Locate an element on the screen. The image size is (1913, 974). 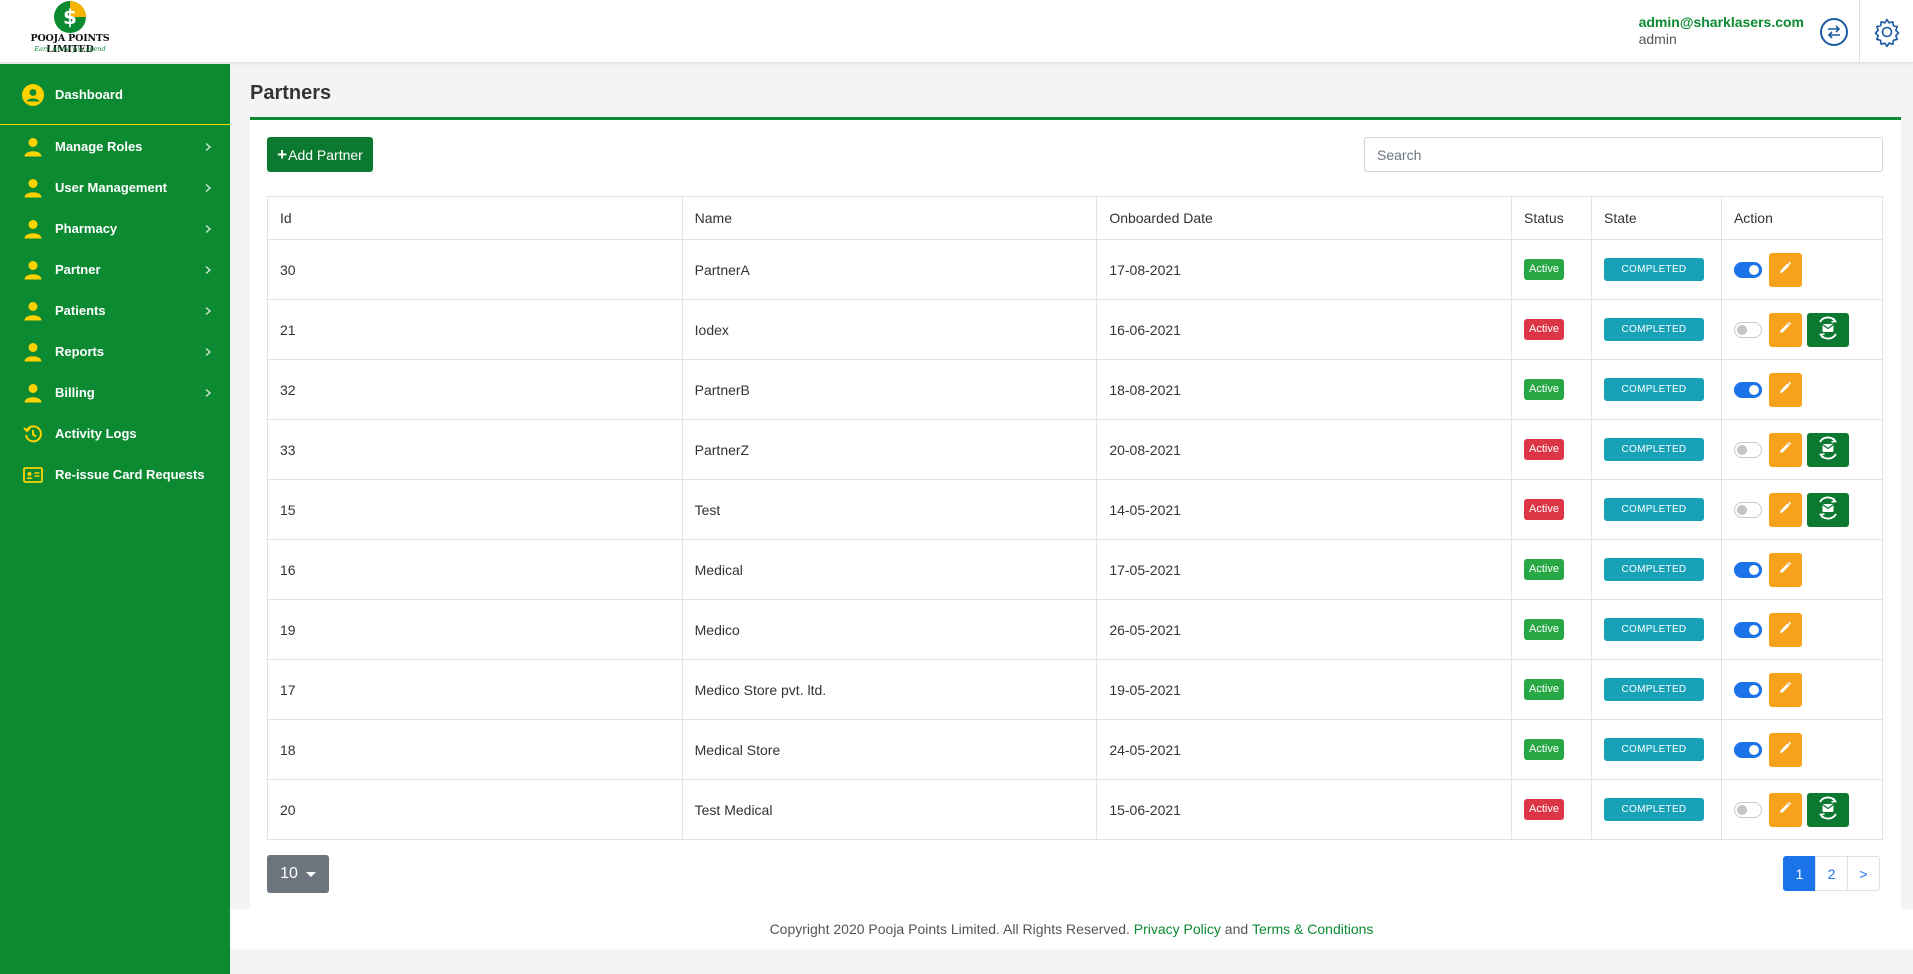
cell-id: 21 is located at coordinates (475, 329).